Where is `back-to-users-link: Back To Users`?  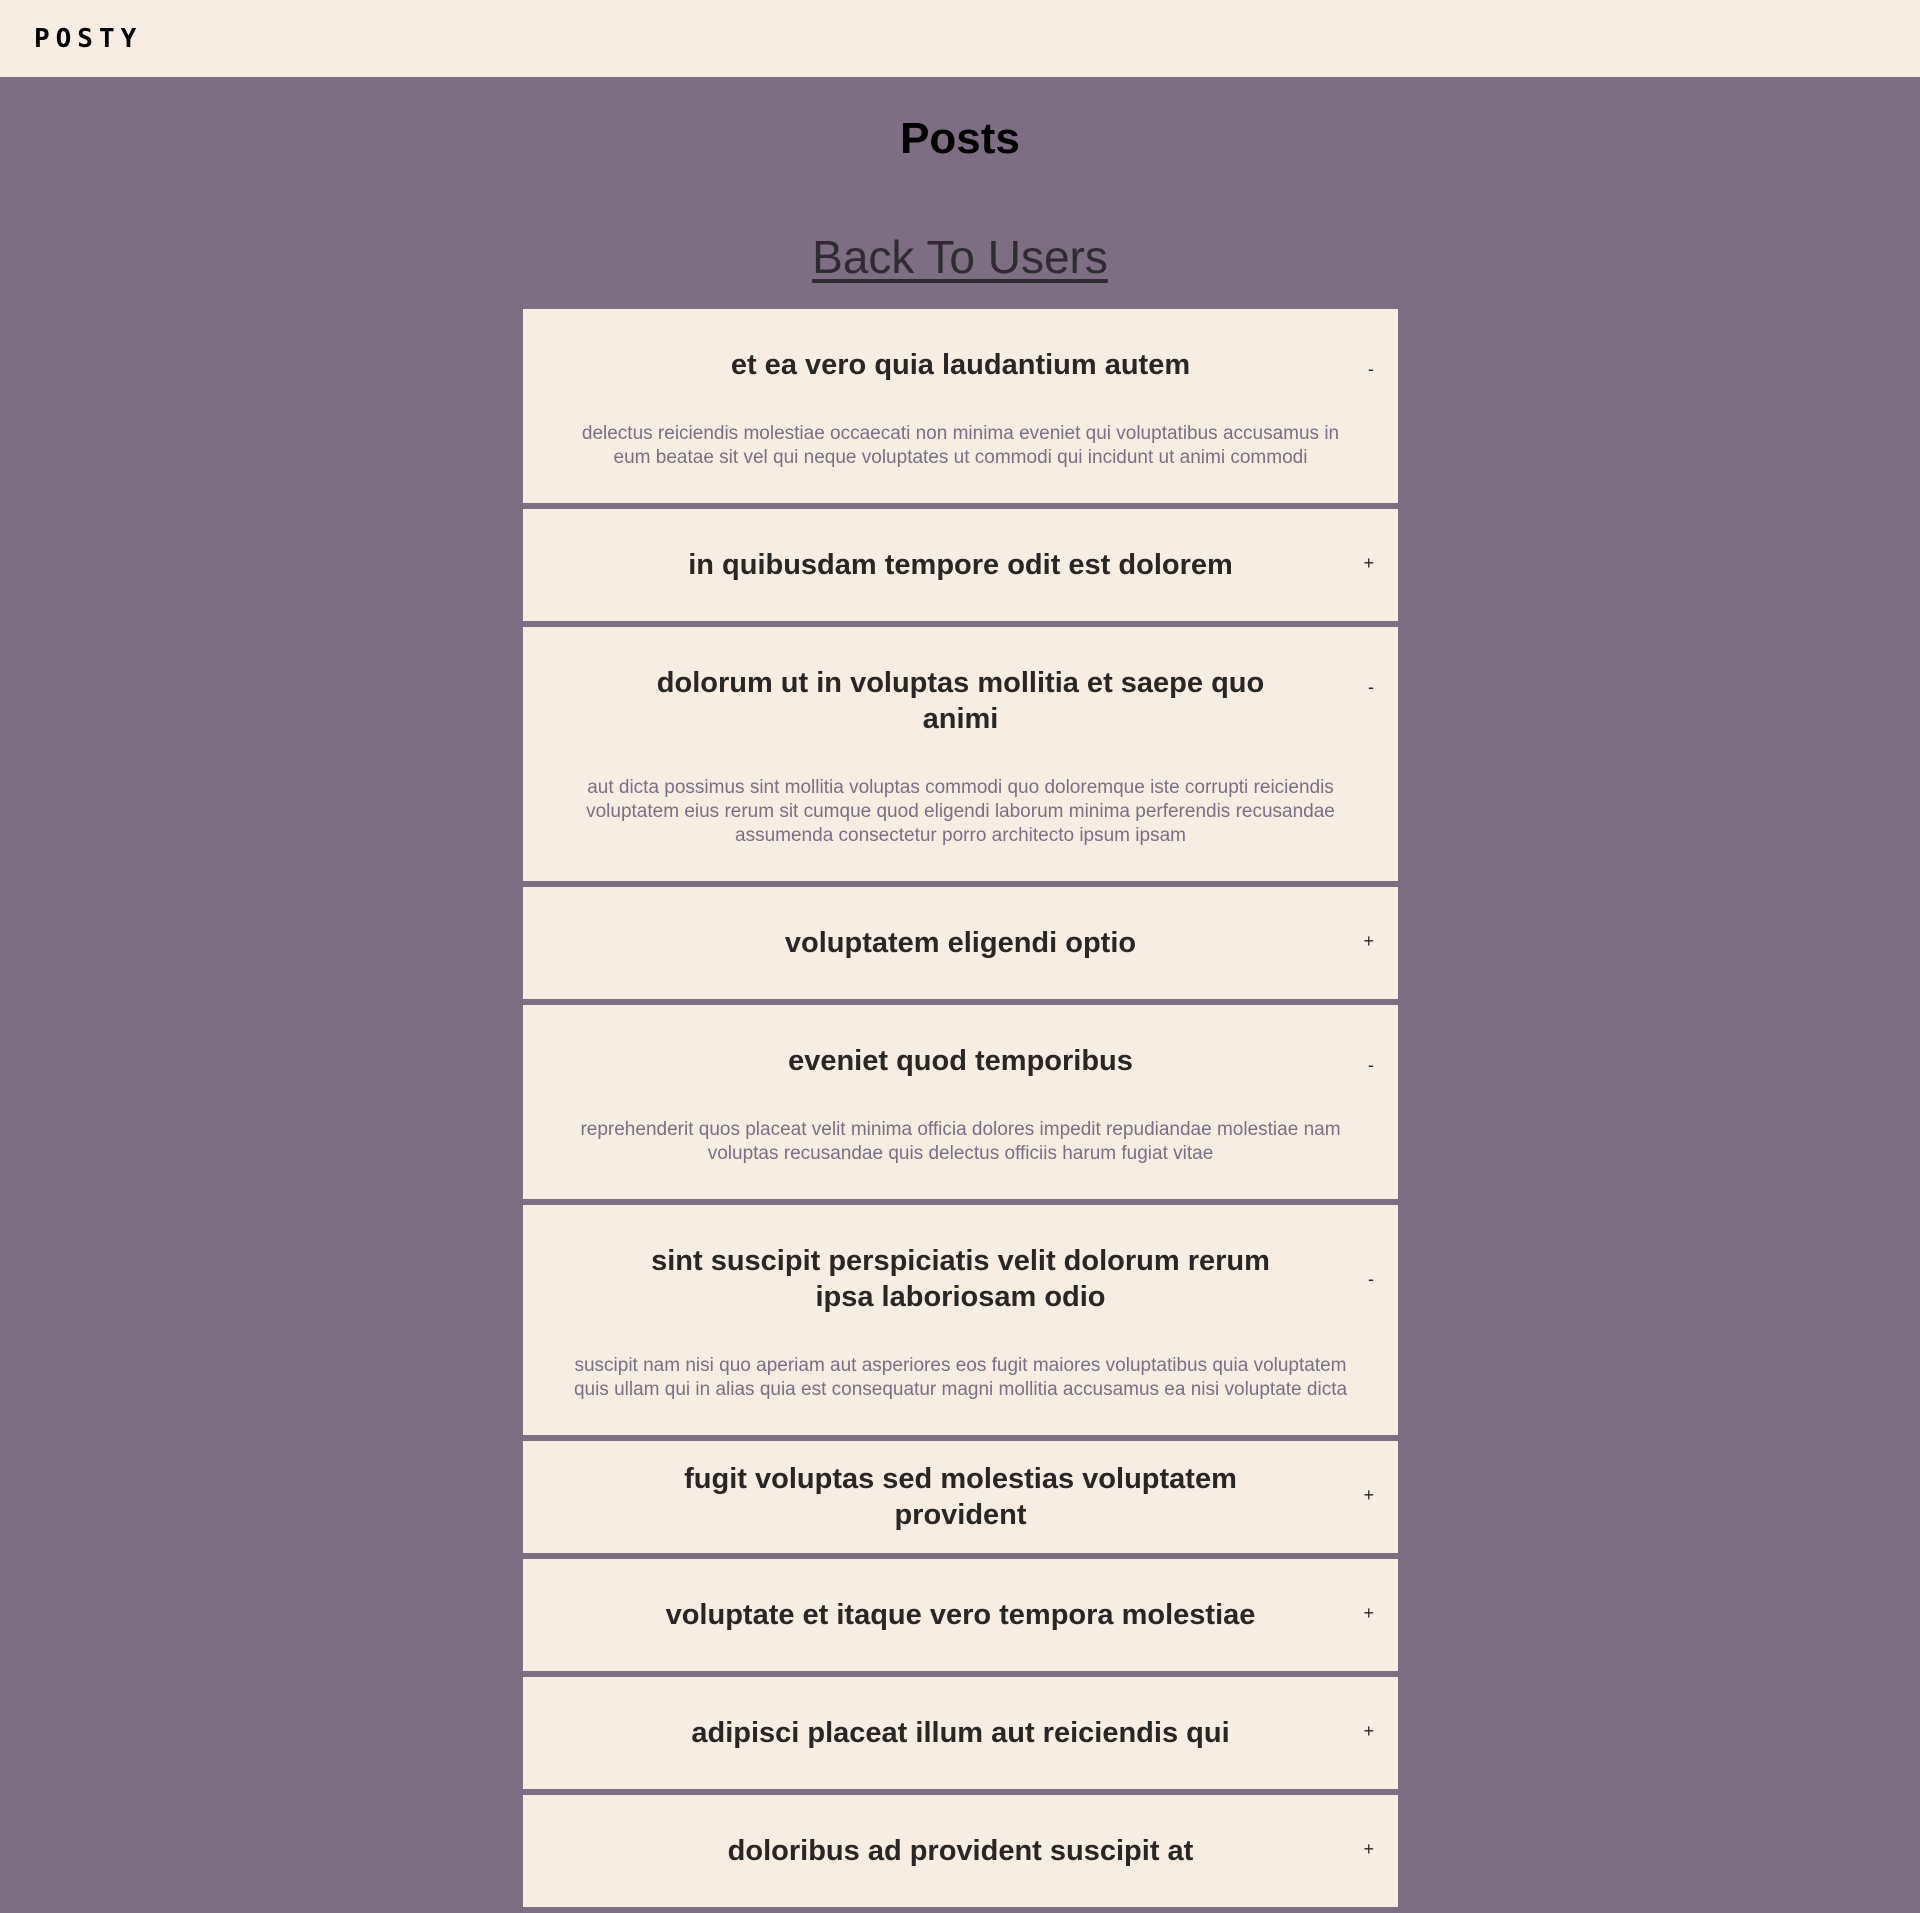
back-to-users-link: Back To Users is located at coordinates (960, 257).